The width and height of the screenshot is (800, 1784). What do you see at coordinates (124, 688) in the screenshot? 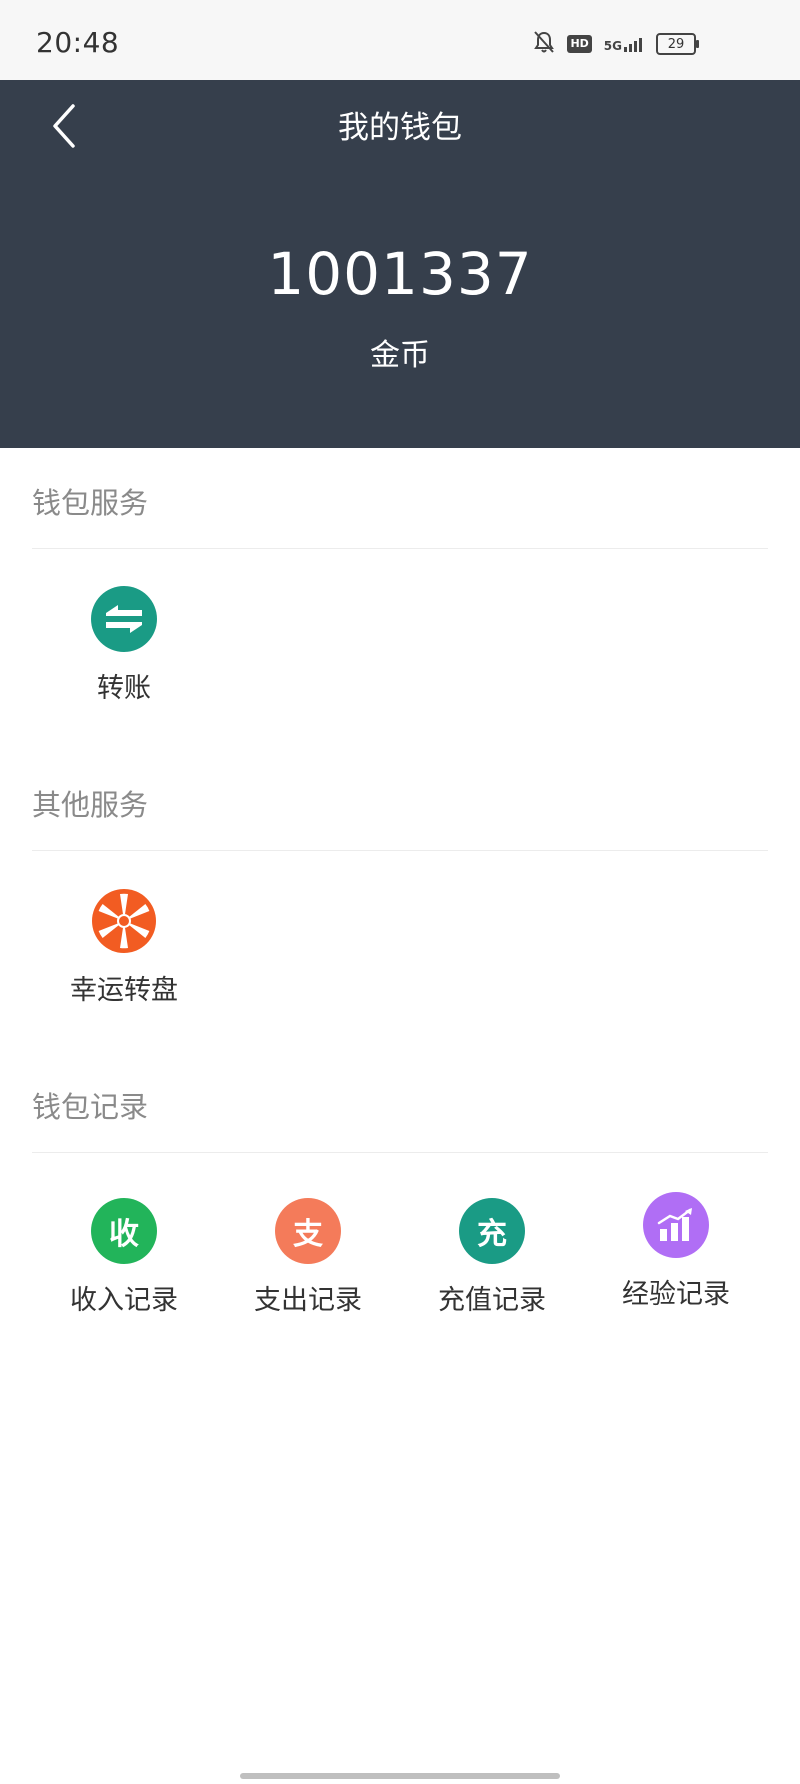
I see `transfer-label: 转账` at bounding box center [124, 688].